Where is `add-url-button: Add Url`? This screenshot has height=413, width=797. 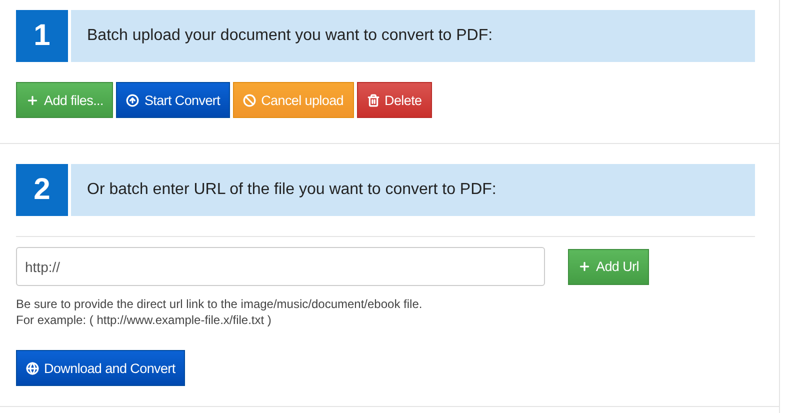
add-url-button: Add Url is located at coordinates (608, 266).